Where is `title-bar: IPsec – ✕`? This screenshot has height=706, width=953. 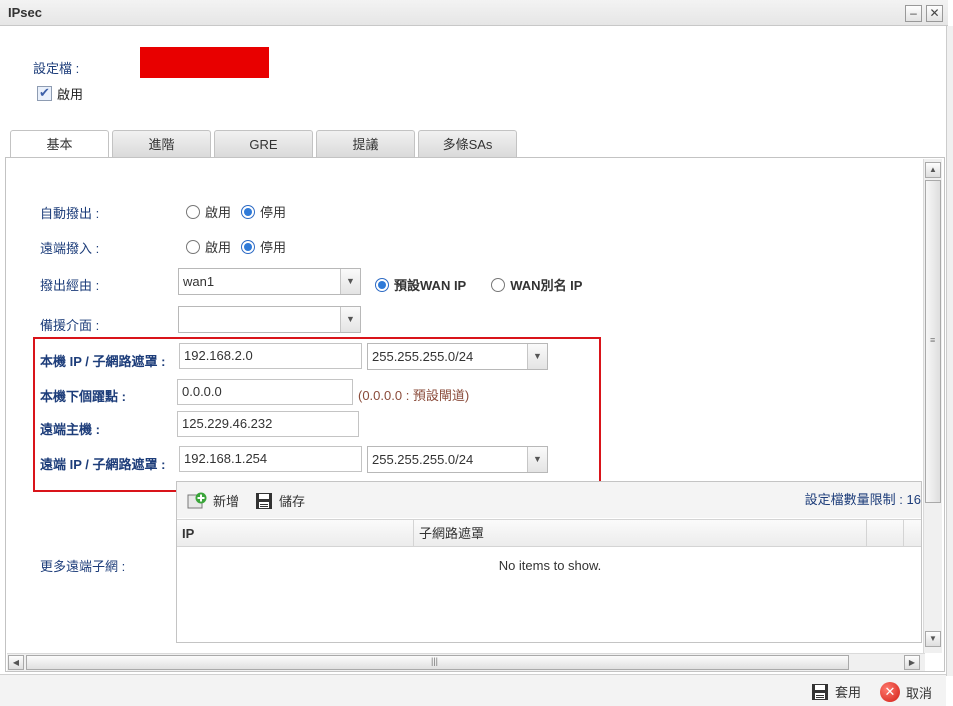 title-bar: IPsec – ✕ is located at coordinates (474, 13).